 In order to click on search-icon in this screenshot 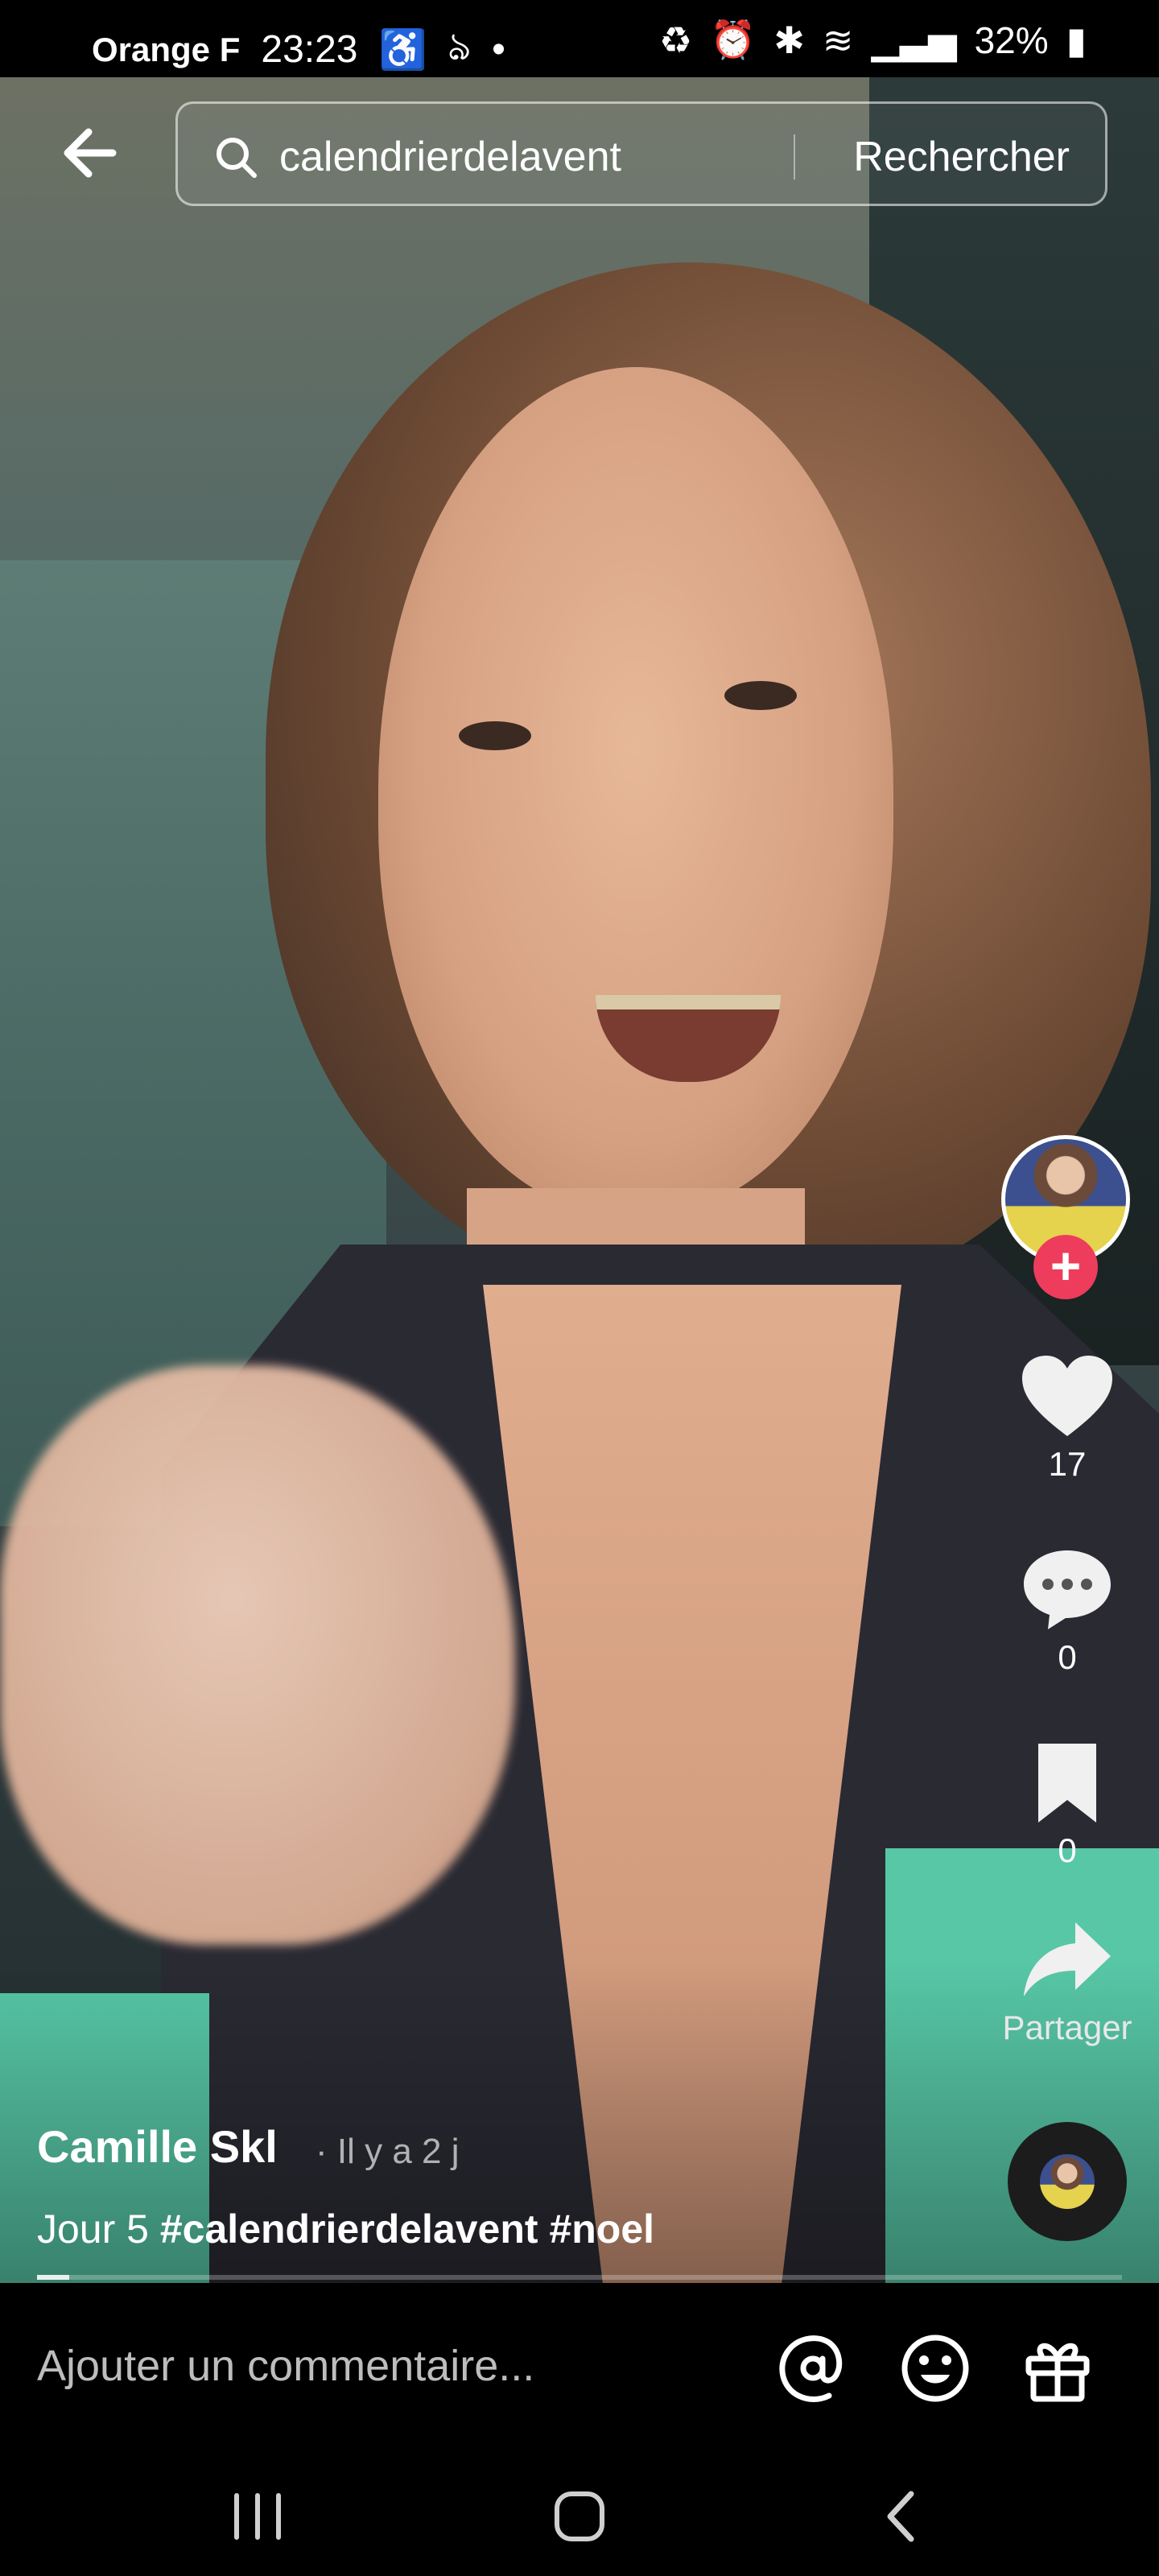, I will do `click(237, 158)`.